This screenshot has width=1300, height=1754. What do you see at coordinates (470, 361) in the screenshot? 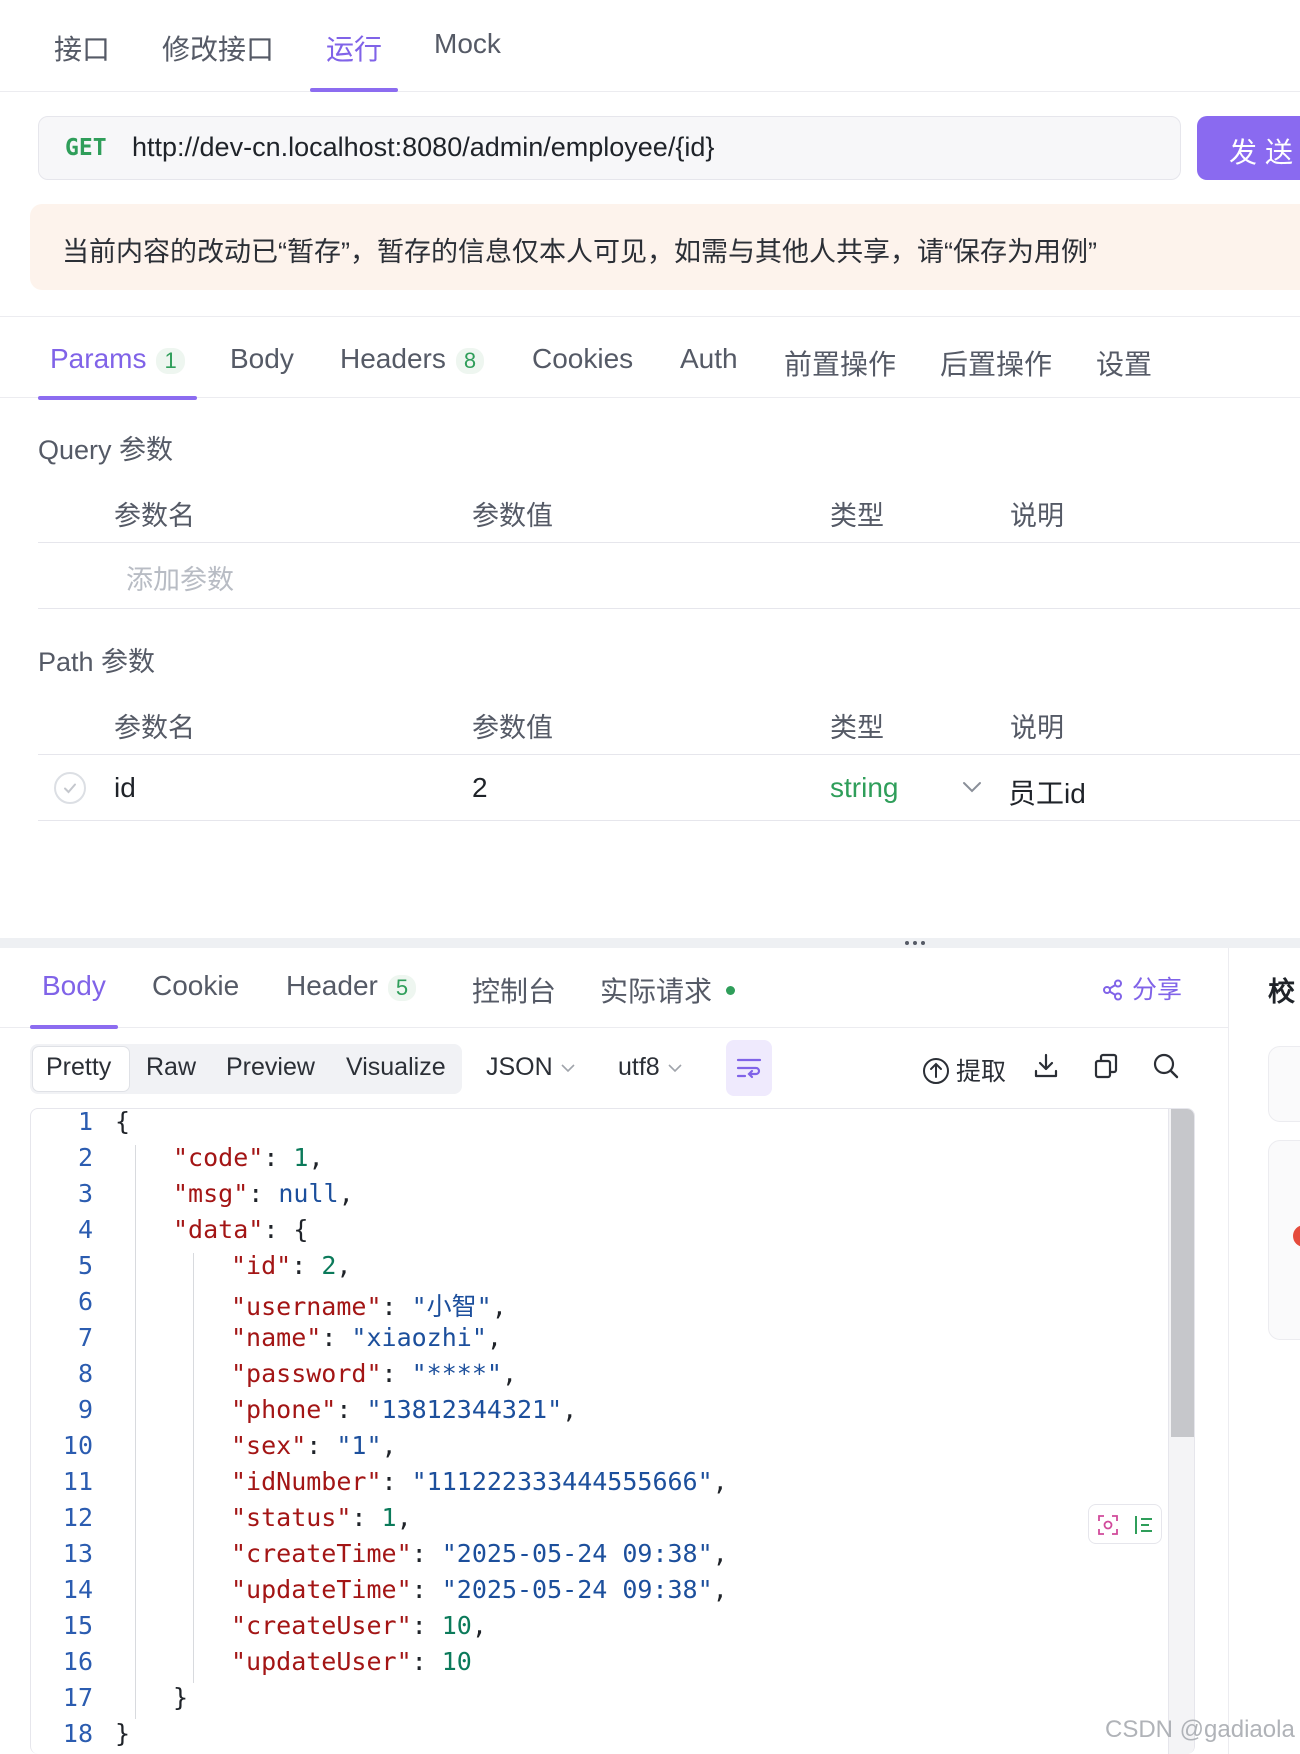
I see `count-badge: 8` at bounding box center [470, 361].